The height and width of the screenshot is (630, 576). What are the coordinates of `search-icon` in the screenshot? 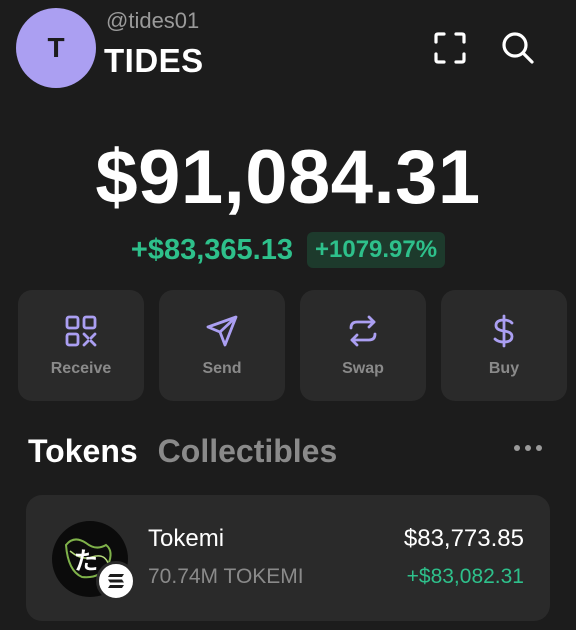 It's located at (518, 48).